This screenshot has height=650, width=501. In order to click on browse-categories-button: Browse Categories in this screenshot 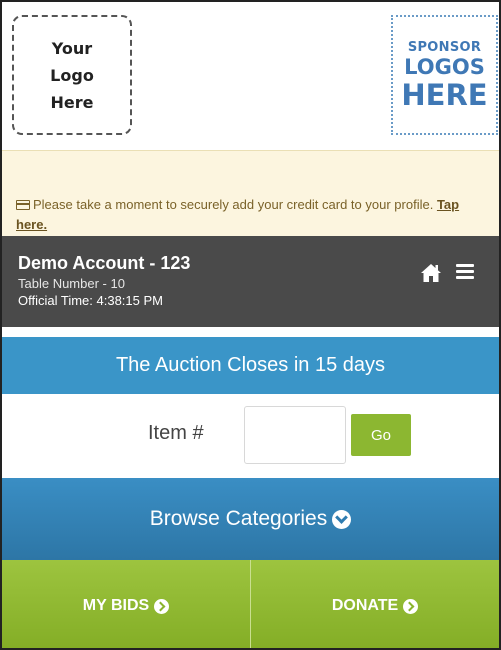, I will do `click(250, 519)`.